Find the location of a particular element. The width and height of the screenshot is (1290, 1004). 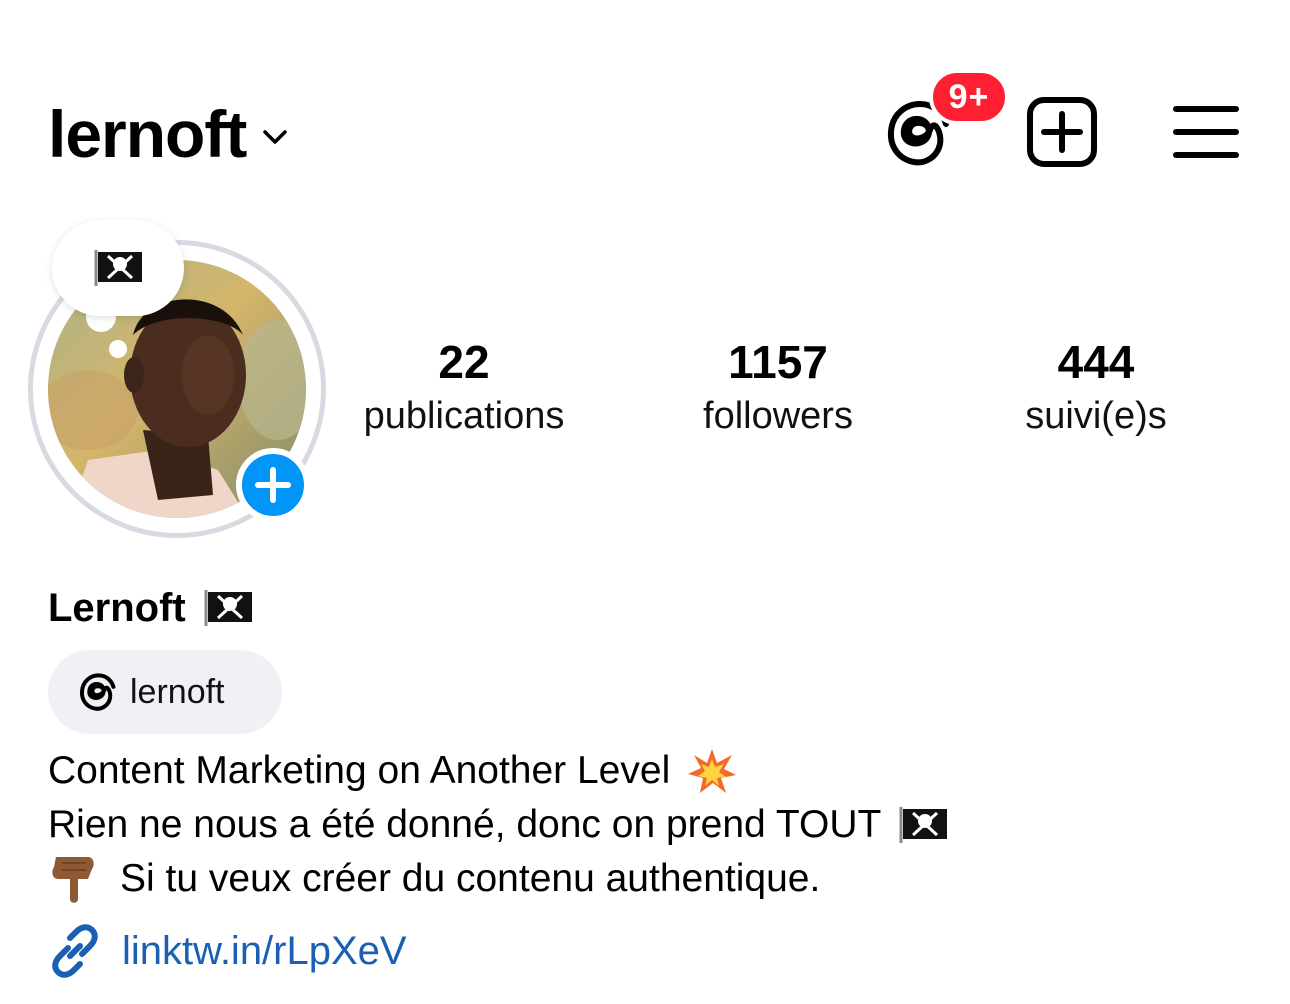

display-name-row: Lernoft is located at coordinates (151, 608).